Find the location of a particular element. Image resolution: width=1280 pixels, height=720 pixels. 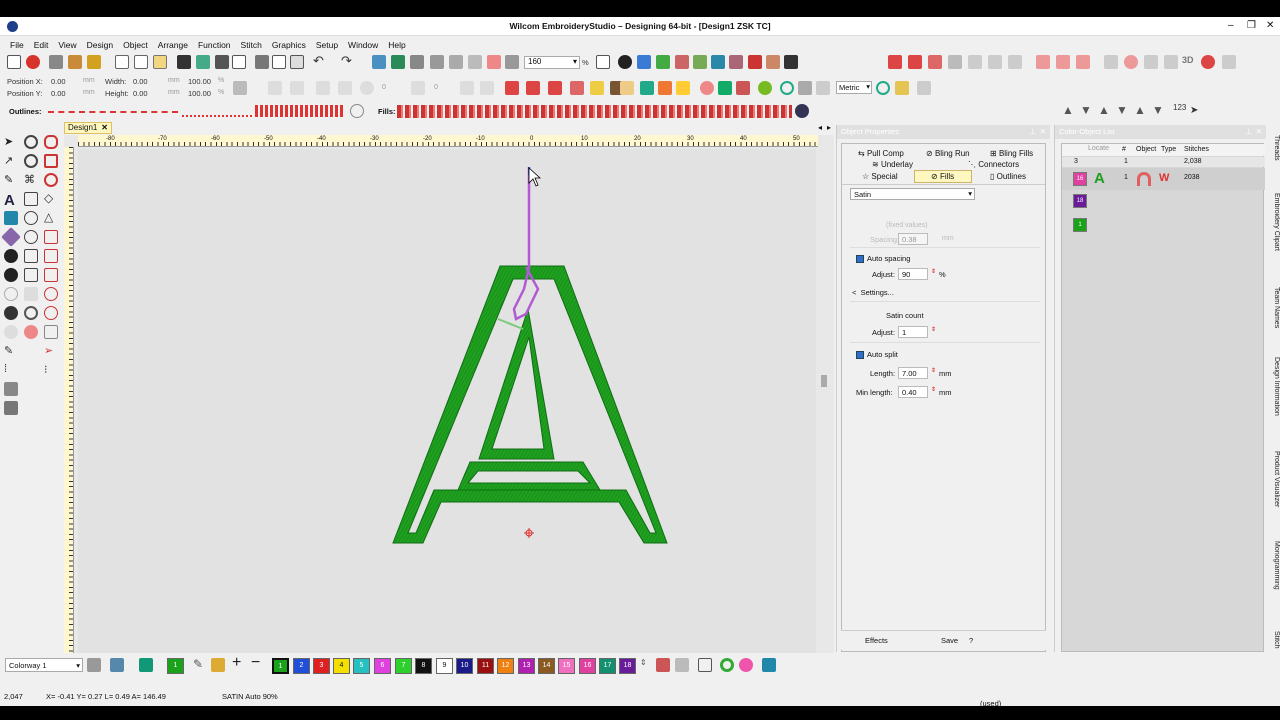

stitch-effect-10-icon is located at coordinates (1083, 62).